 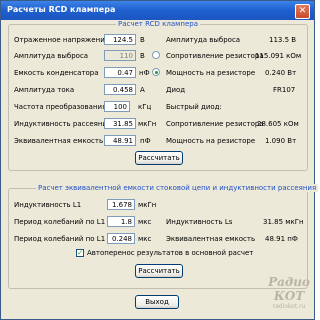 I want to click on period-l1-second-input: 0.248, so click(x=121, y=238).